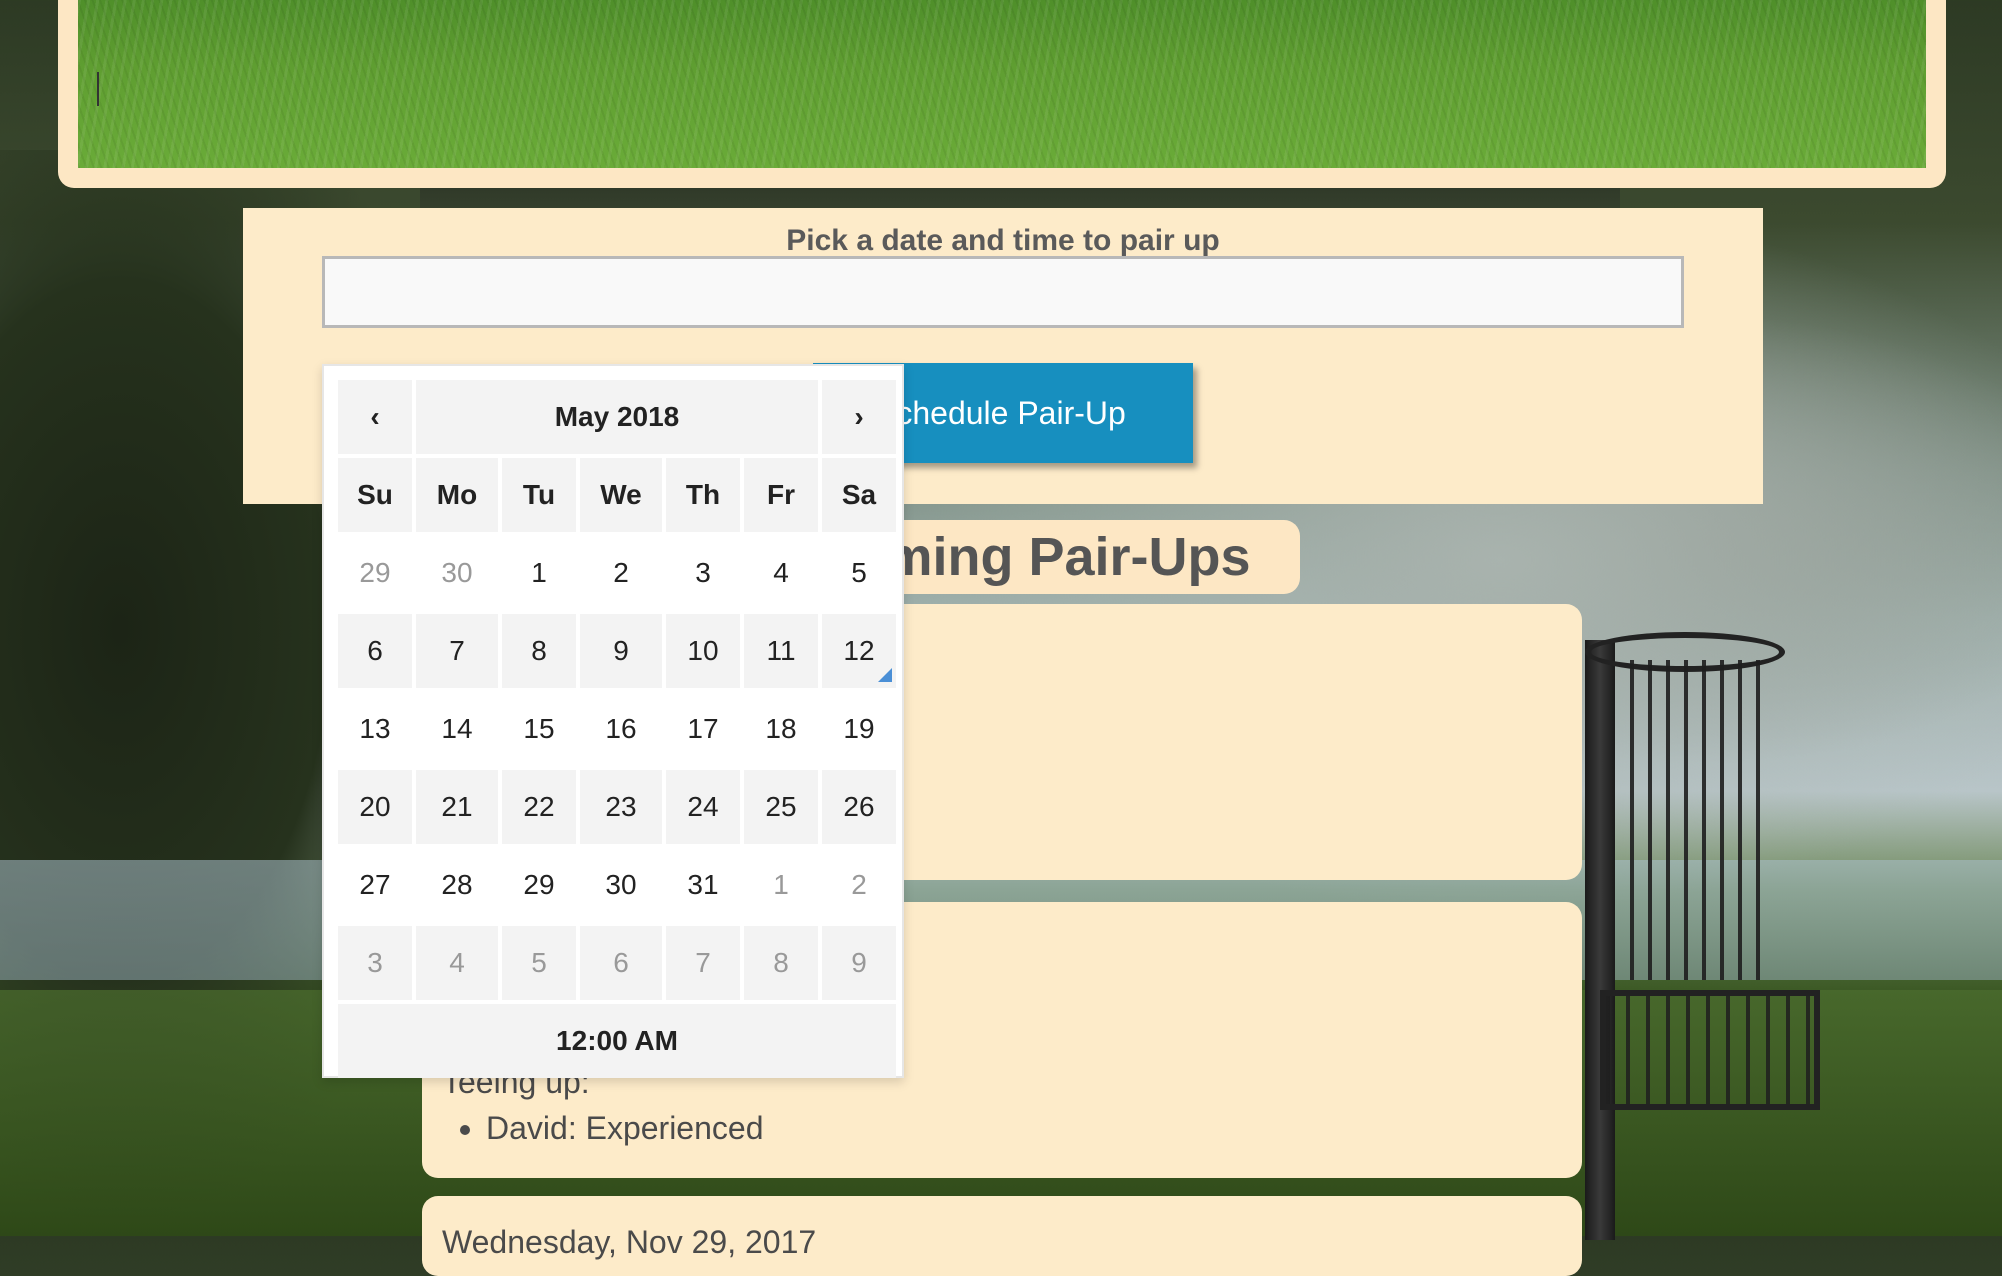 Image resolution: width=2002 pixels, height=1276 pixels. Describe the element at coordinates (457, 729) in the screenshot. I see `day-cell: 14` at that location.